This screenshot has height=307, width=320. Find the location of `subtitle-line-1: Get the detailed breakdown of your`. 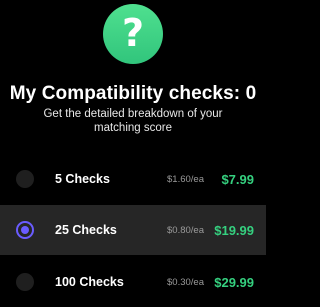

subtitle-line-1: Get the detailed breakdown of your is located at coordinates (133, 114).